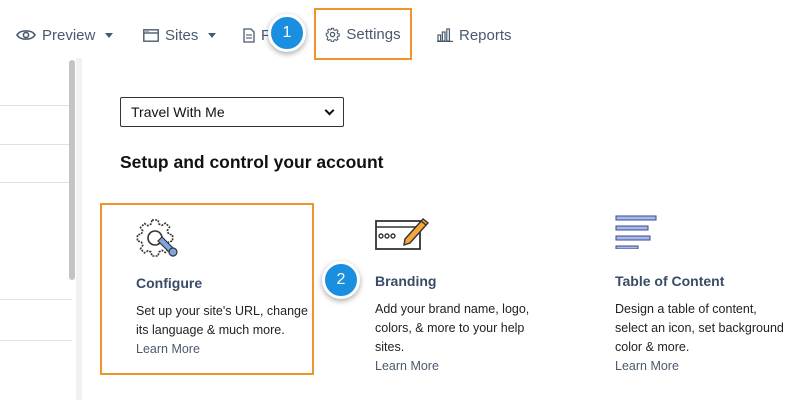 Image resolution: width=800 pixels, height=400 pixels. I want to click on nav-reports-label: Reports, so click(485, 35).